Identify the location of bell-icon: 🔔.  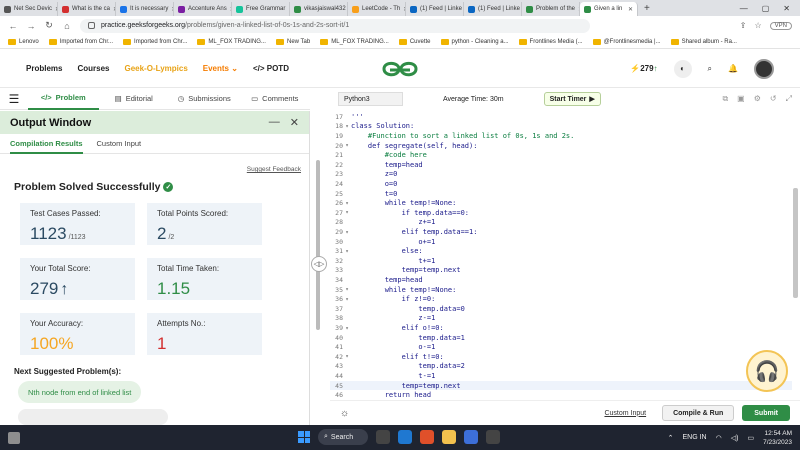
(733, 68).